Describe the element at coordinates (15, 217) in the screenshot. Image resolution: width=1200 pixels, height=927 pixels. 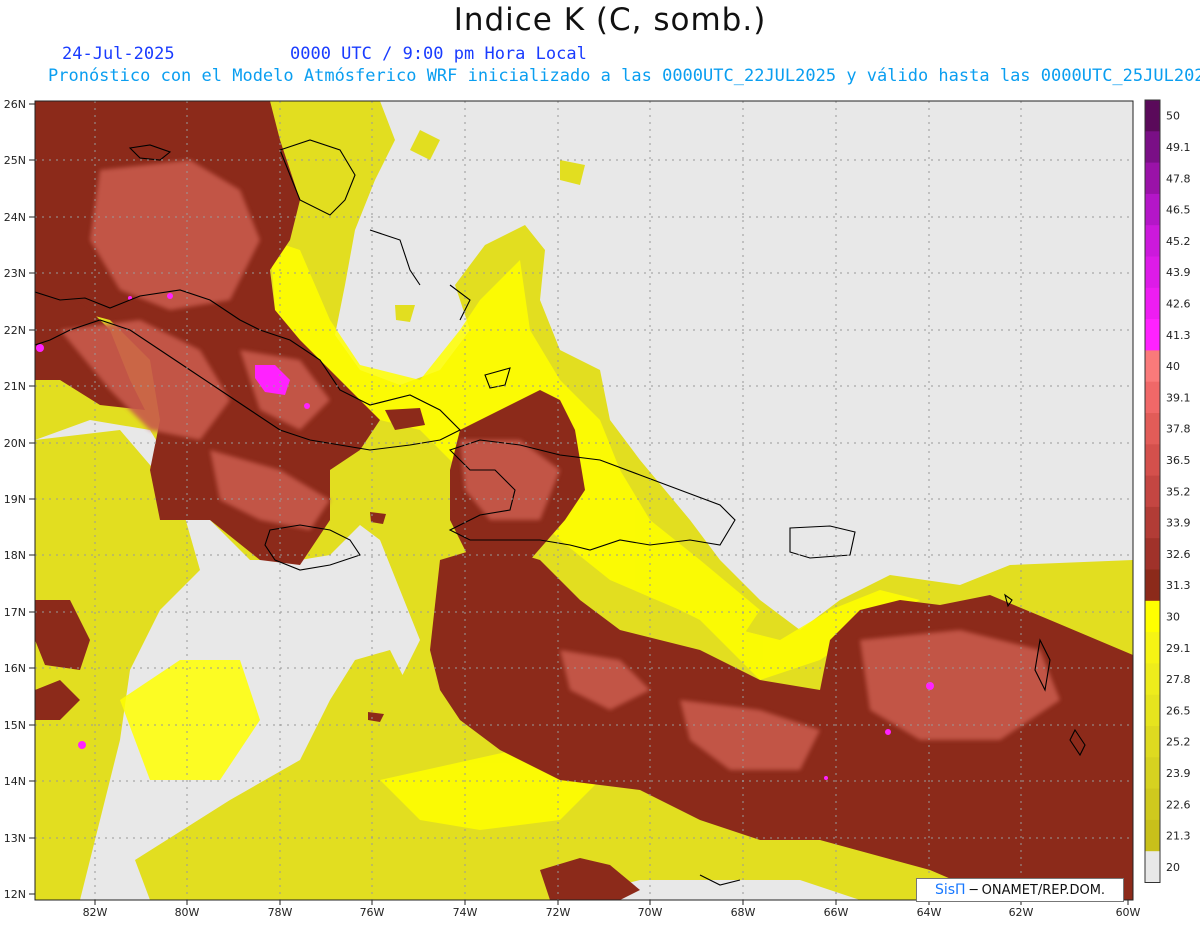
I see `lat-label: 24N` at that location.